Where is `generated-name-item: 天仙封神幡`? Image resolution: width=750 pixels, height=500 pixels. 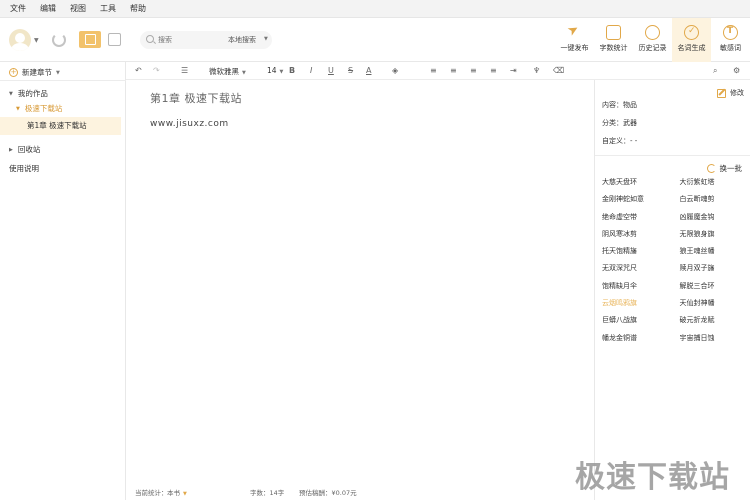 generated-name-item: 天仙封神幡 is located at coordinates (714, 303).